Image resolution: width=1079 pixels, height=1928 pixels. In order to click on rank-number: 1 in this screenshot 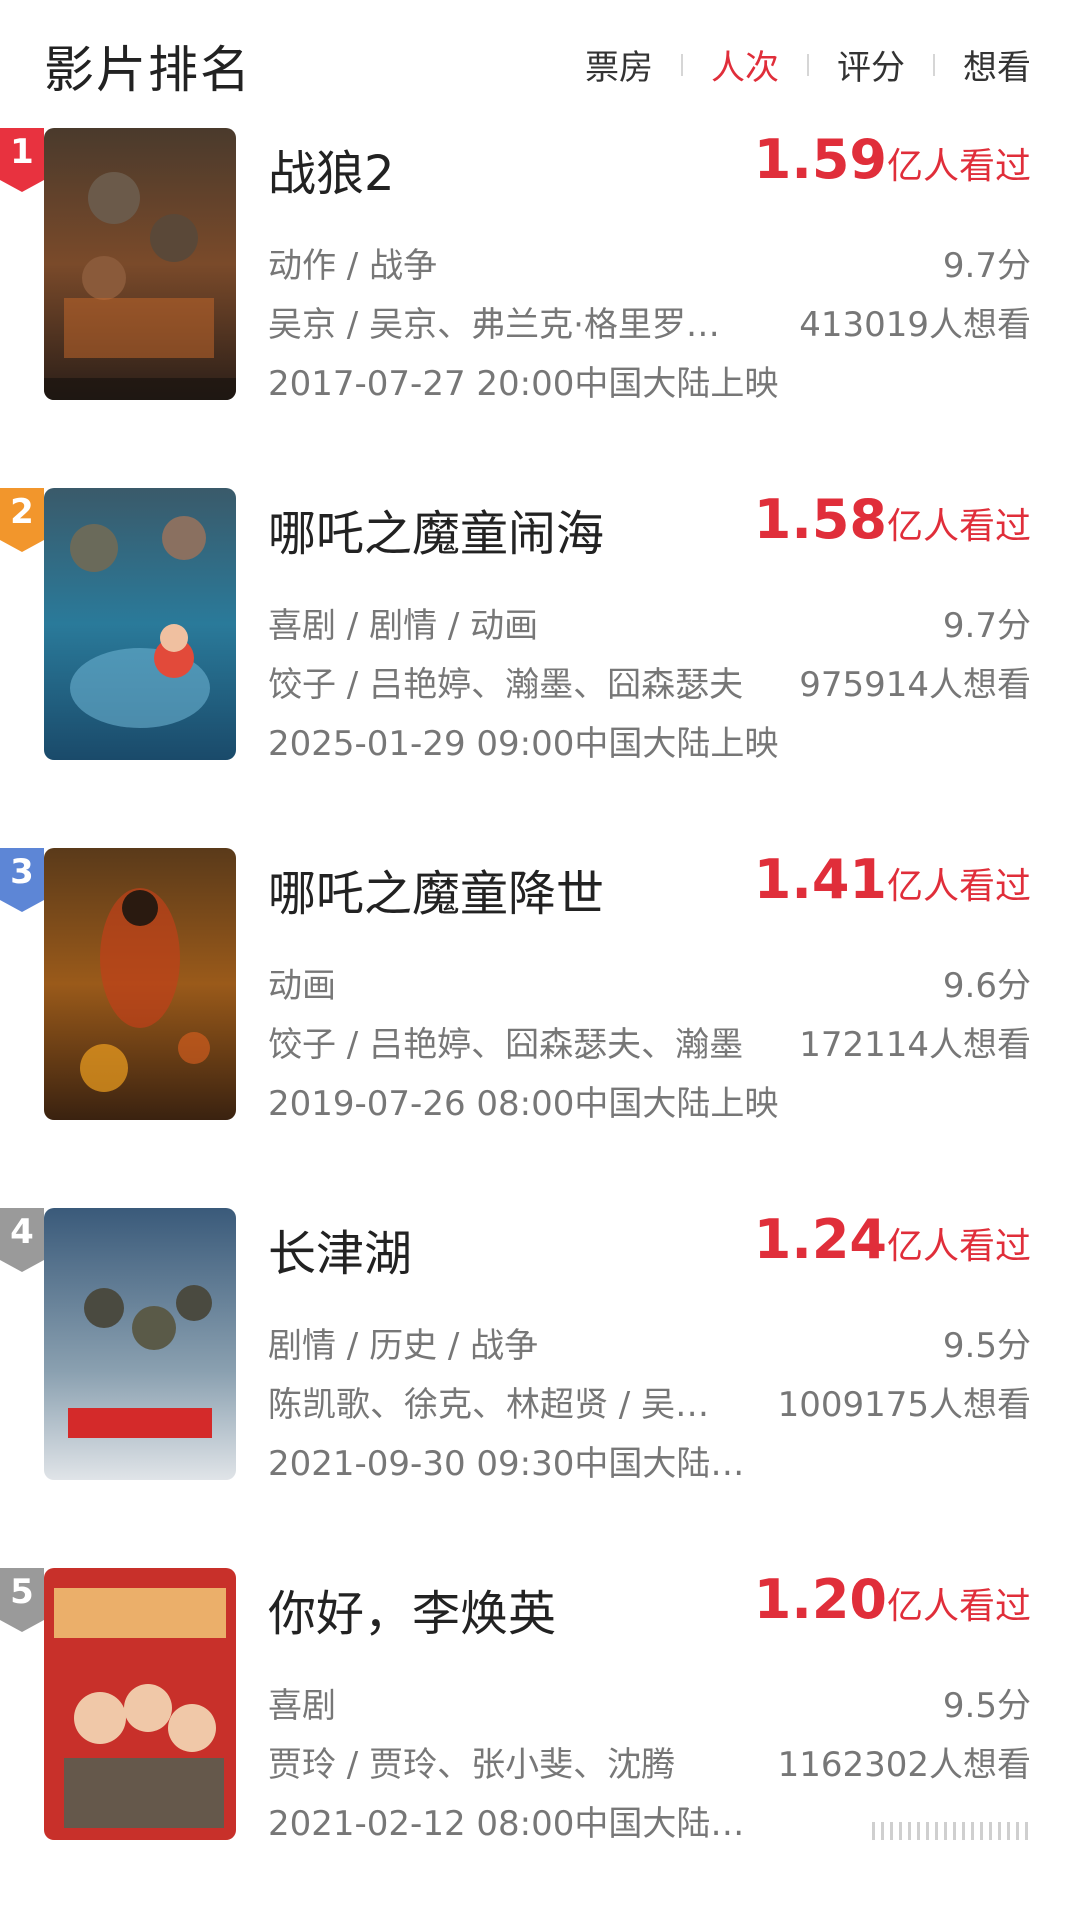, I will do `click(22, 152)`.